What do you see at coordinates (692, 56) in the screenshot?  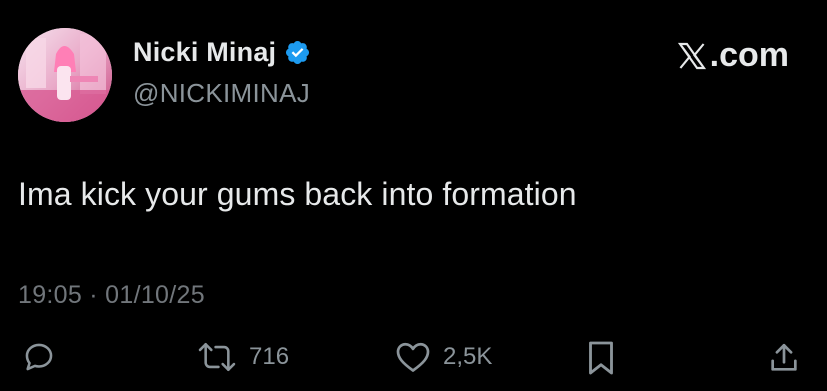 I see `x-logo-icon` at bounding box center [692, 56].